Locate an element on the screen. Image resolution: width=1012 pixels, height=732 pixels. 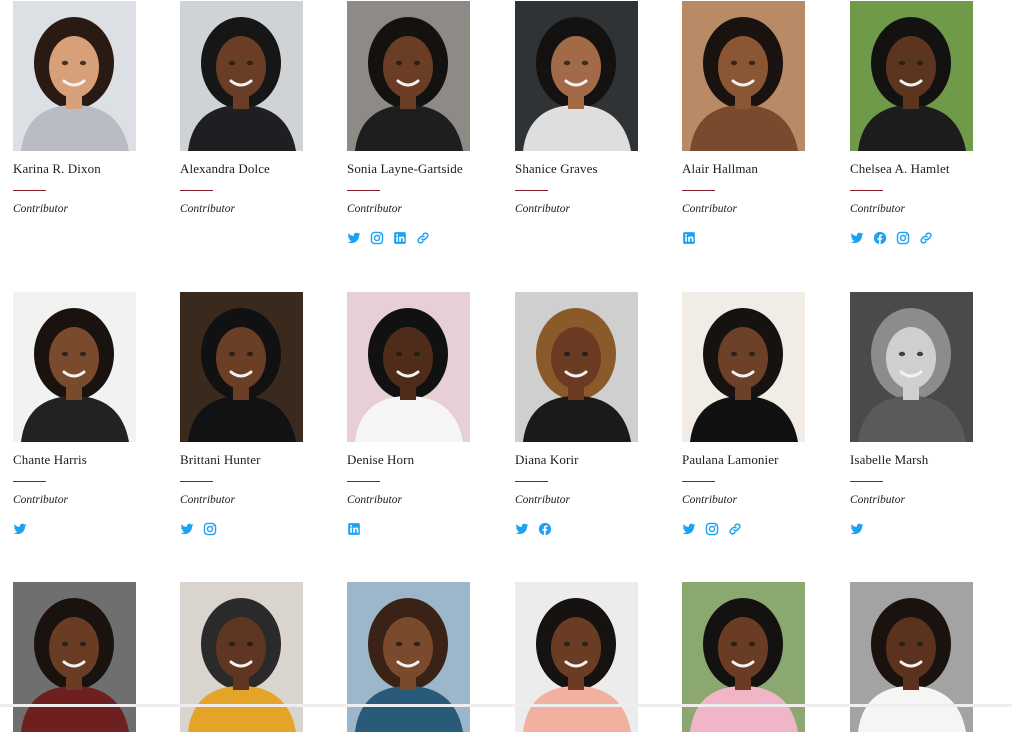
contributor-name: Sonia Layne-Gartside is located at coordinates (405, 169).